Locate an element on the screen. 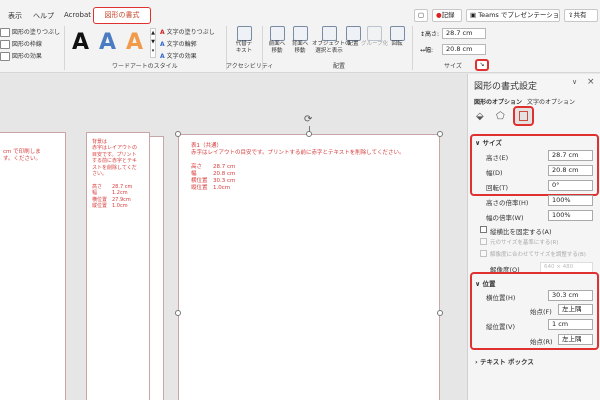 The width and height of the screenshot is (600, 400). text-effects-button: A 文字の効果 is located at coordinates (178, 55).